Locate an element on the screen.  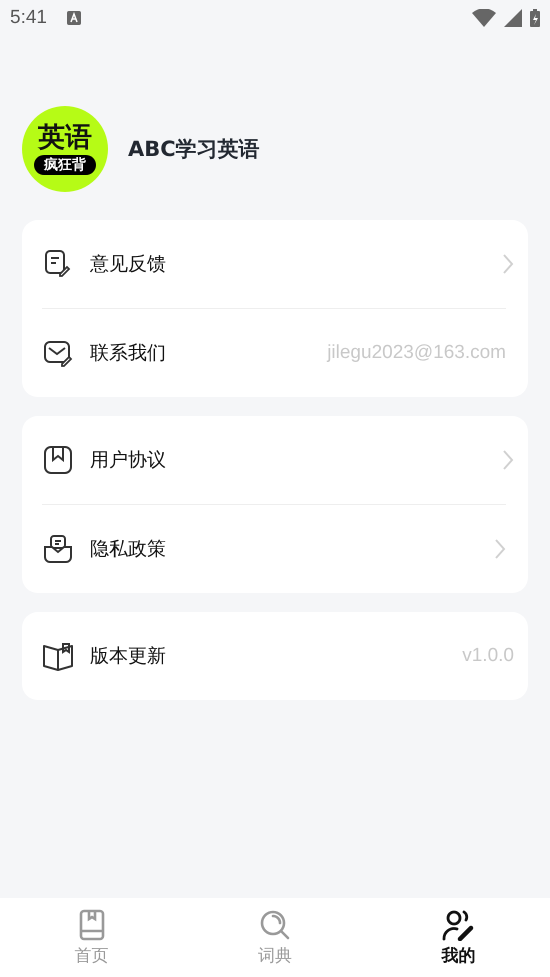
app-logo: 英语 疯狂背 is located at coordinates (65, 149).